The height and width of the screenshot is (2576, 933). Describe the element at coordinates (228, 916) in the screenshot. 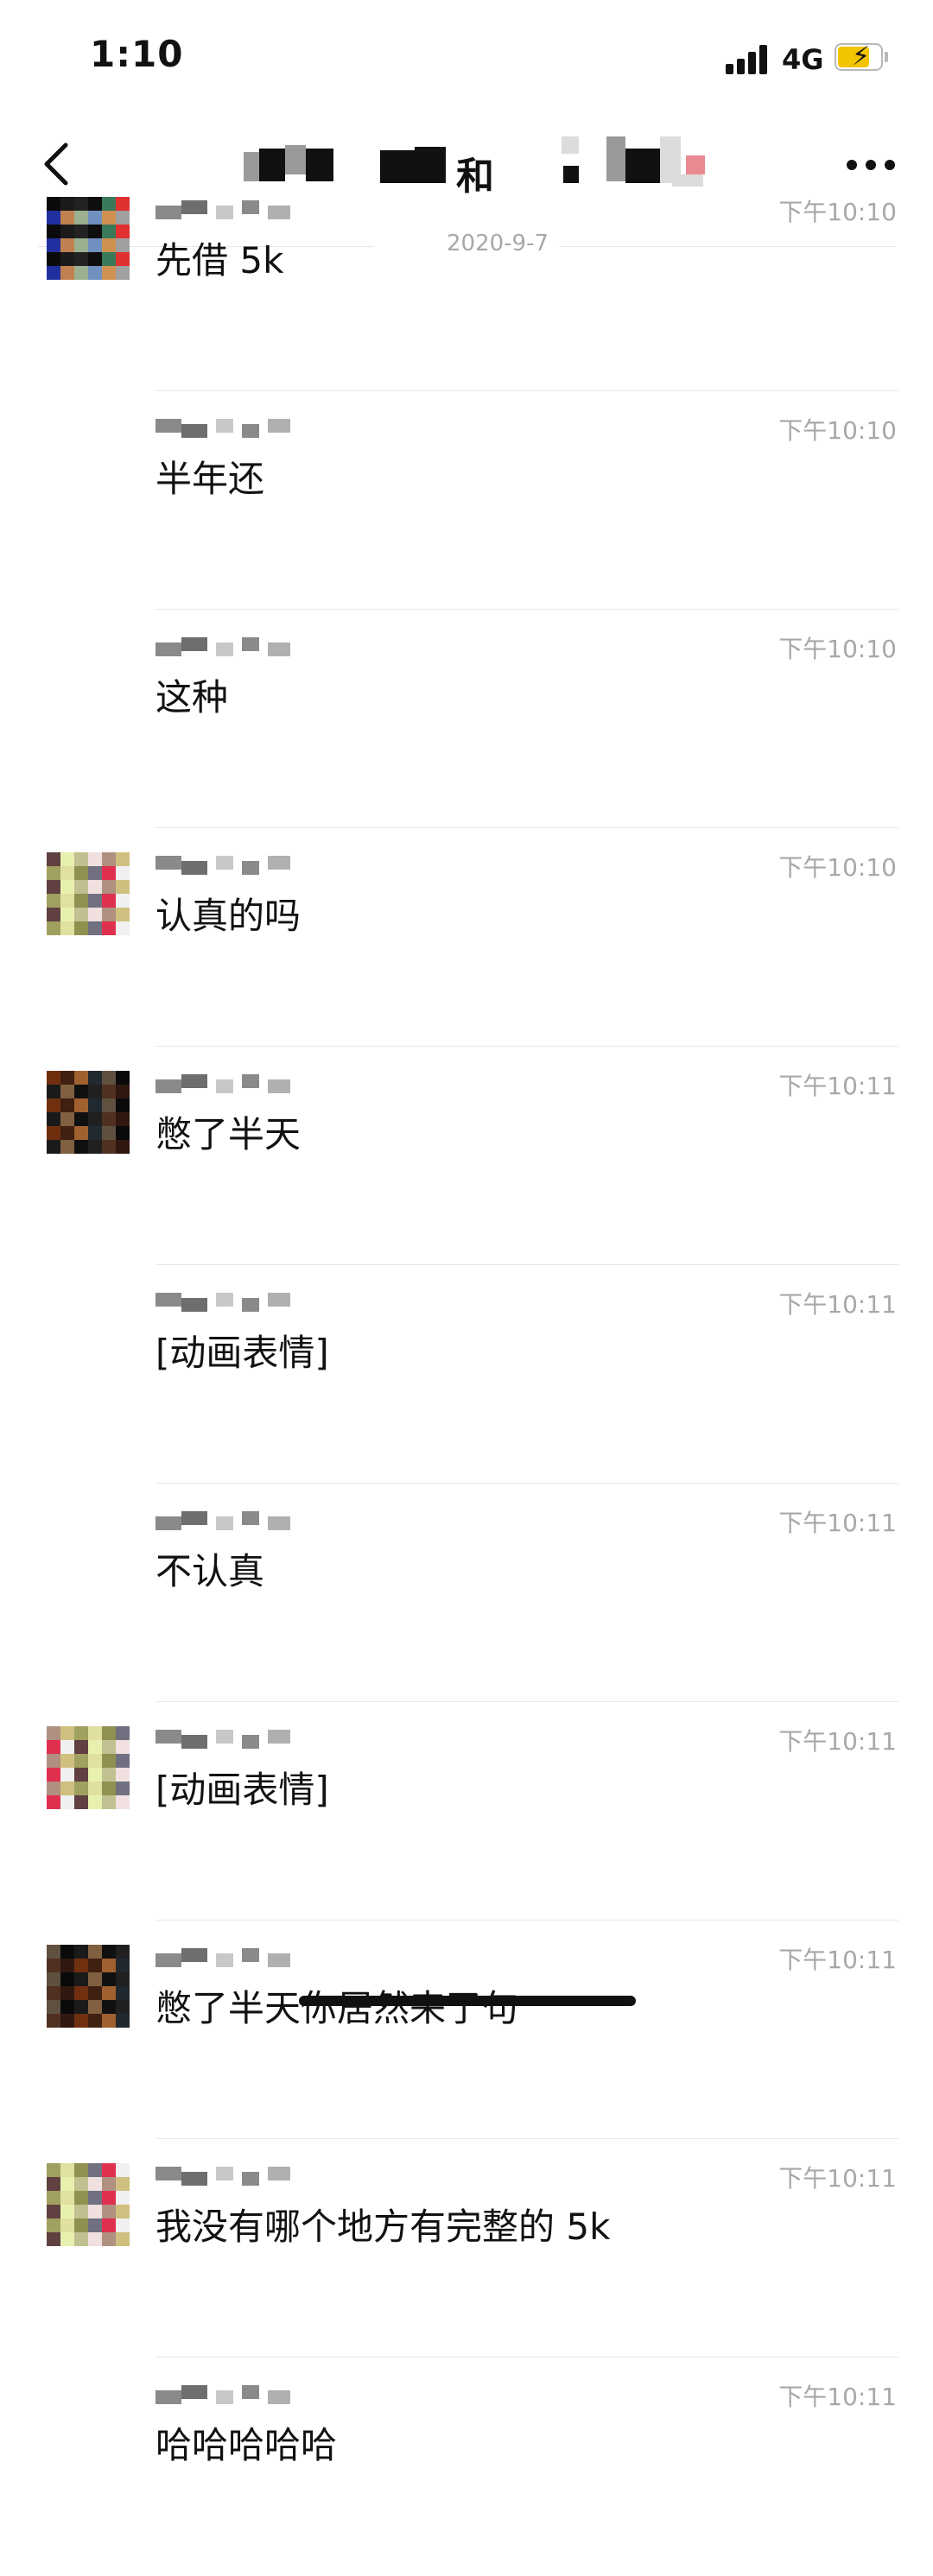

I see `message-text: 认真的吗` at that location.